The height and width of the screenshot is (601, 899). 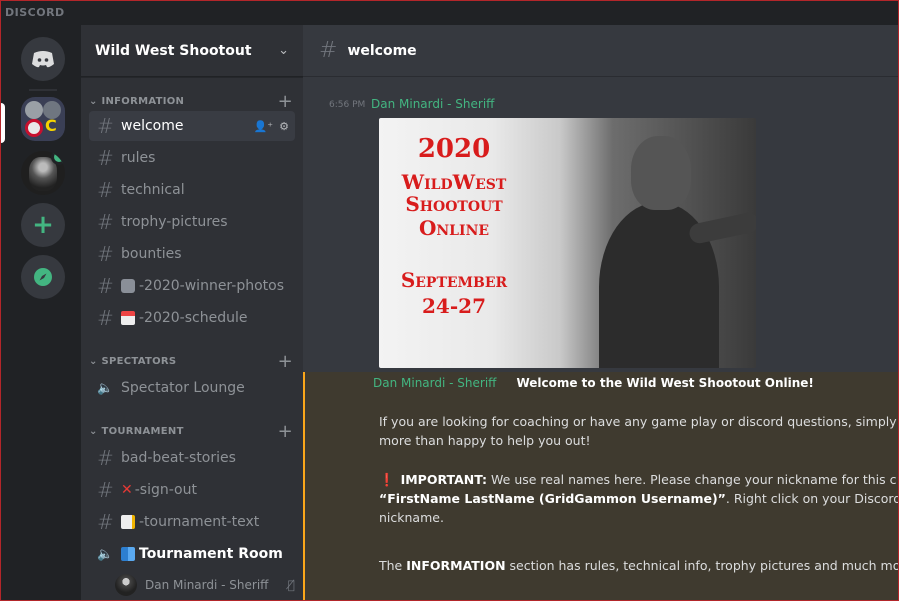 I want to click on app-brand: DISCORD, so click(x=35, y=12).